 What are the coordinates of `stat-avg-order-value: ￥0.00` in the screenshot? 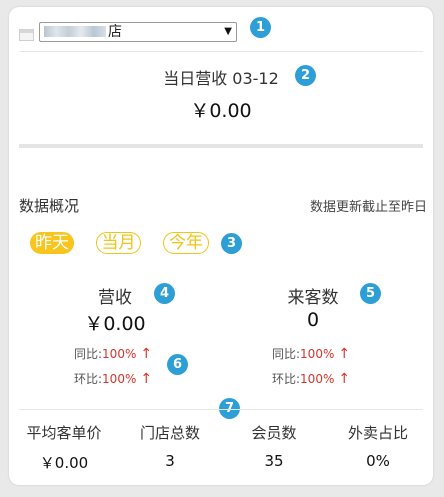 It's located at (64, 463).